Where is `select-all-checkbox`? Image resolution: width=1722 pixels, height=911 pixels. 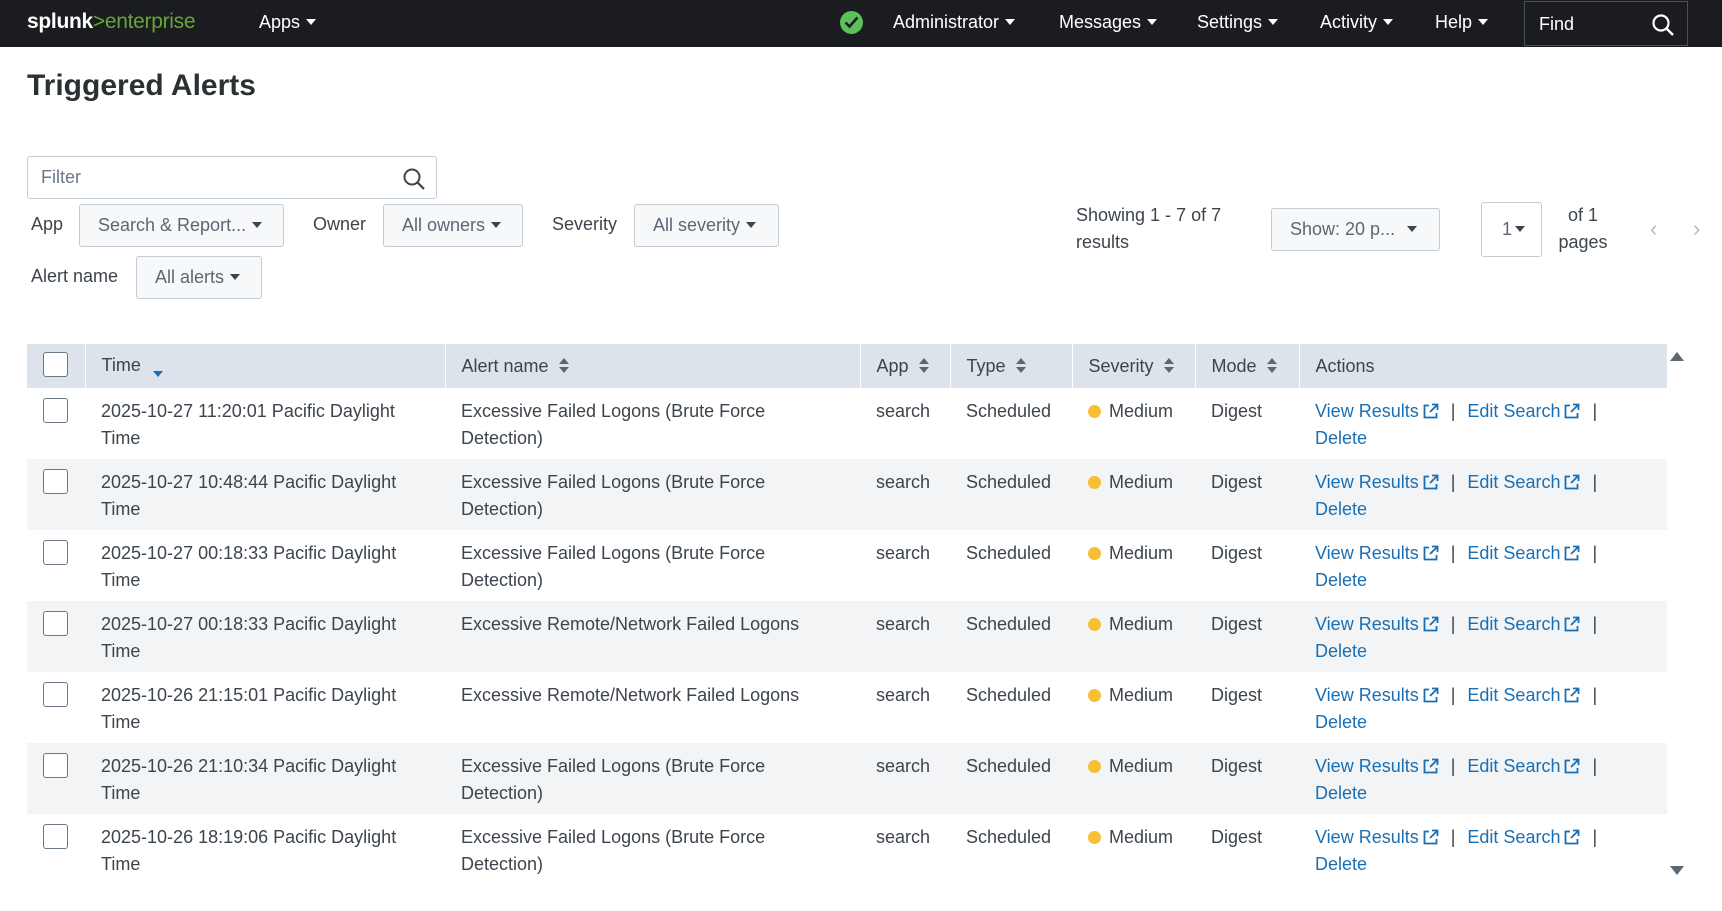
select-all-checkbox is located at coordinates (55, 364).